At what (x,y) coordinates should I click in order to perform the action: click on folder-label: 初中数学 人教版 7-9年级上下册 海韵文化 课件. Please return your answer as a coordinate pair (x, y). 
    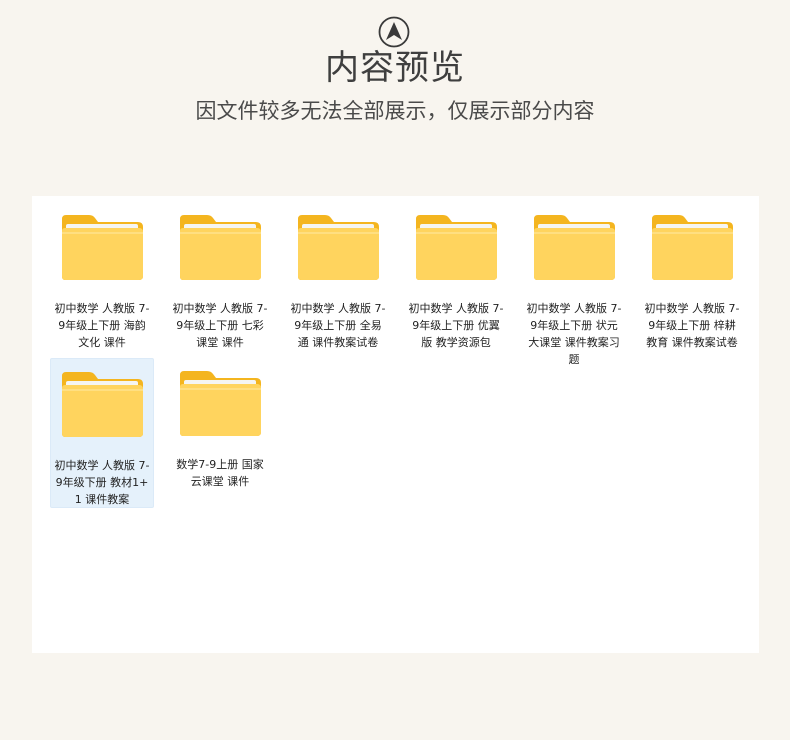
    Looking at the image, I should click on (102, 325).